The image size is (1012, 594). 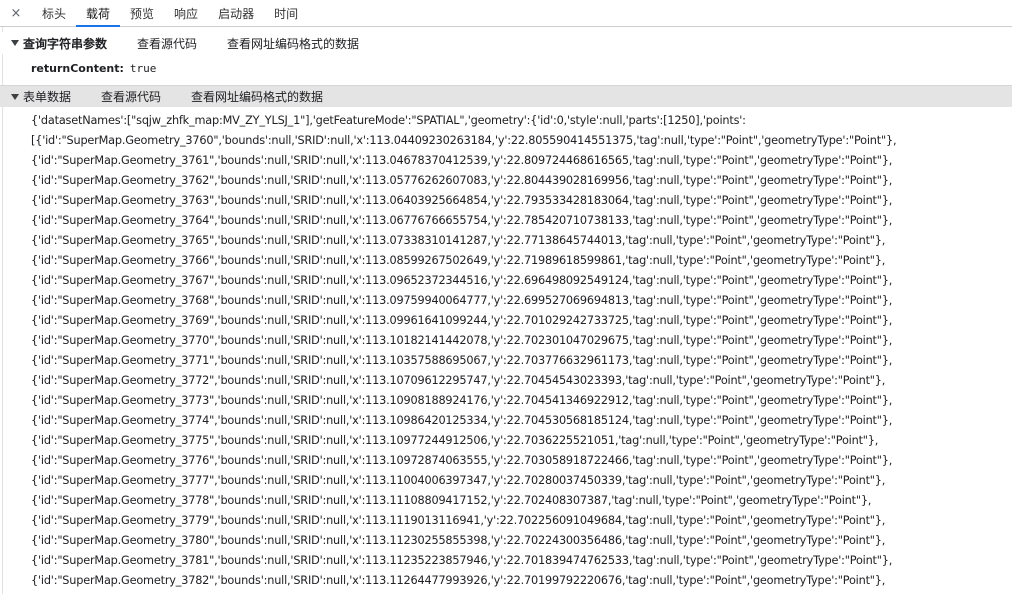 I want to click on close-panel-button: ×, so click(x=16, y=13).